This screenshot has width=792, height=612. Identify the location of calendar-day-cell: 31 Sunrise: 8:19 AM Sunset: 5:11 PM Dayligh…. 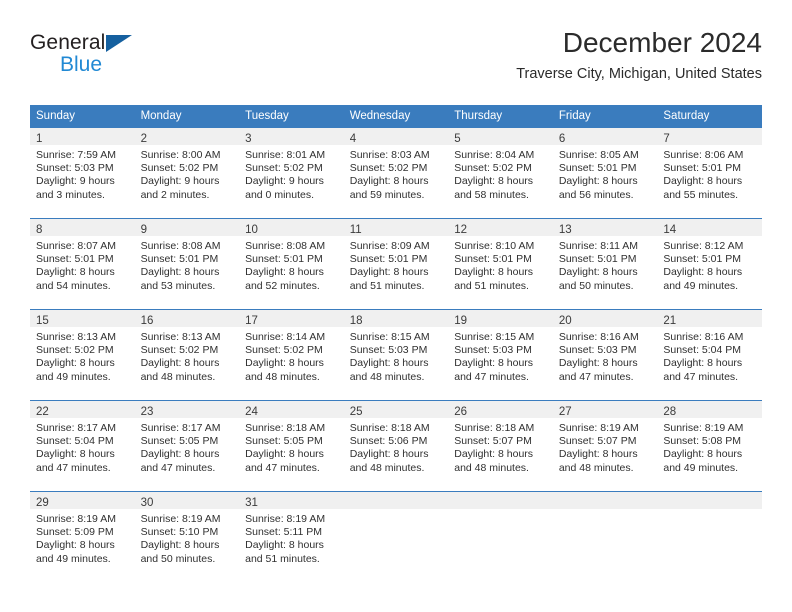
(291, 536).